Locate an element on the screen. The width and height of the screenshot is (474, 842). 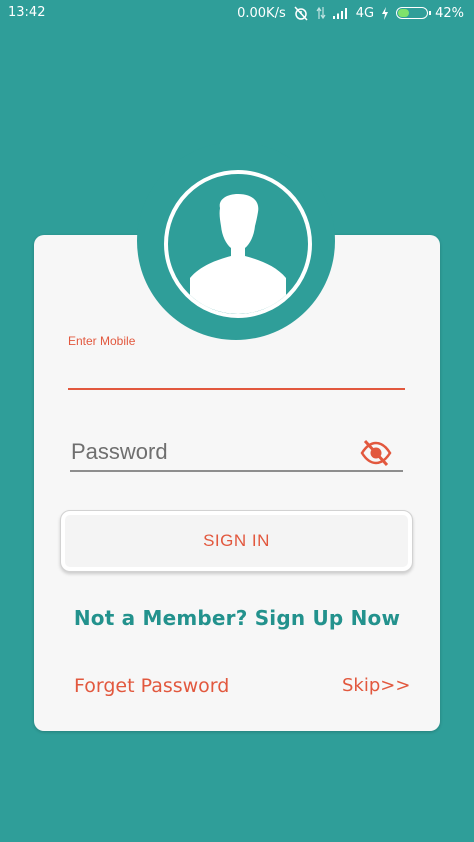
battery-percent: 42% is located at coordinates (449, 13).